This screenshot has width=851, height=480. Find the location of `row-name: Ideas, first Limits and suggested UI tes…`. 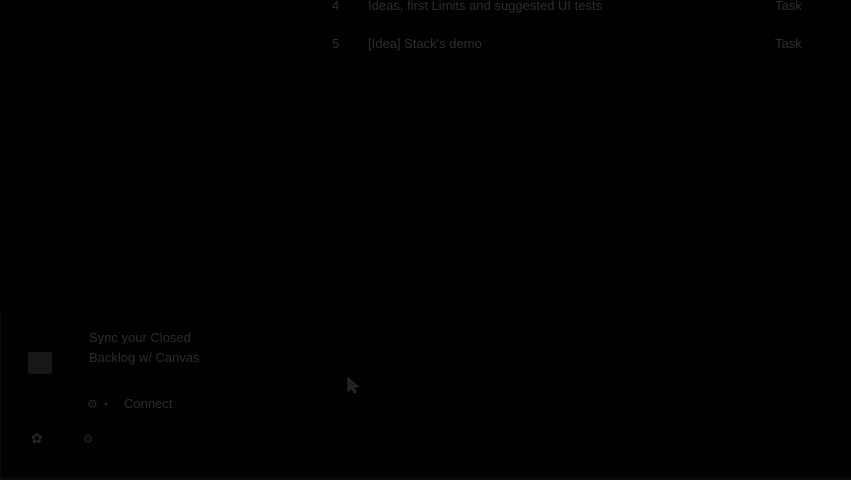

row-name: Ideas, first Limits and suggested UI tes… is located at coordinates (485, 6).